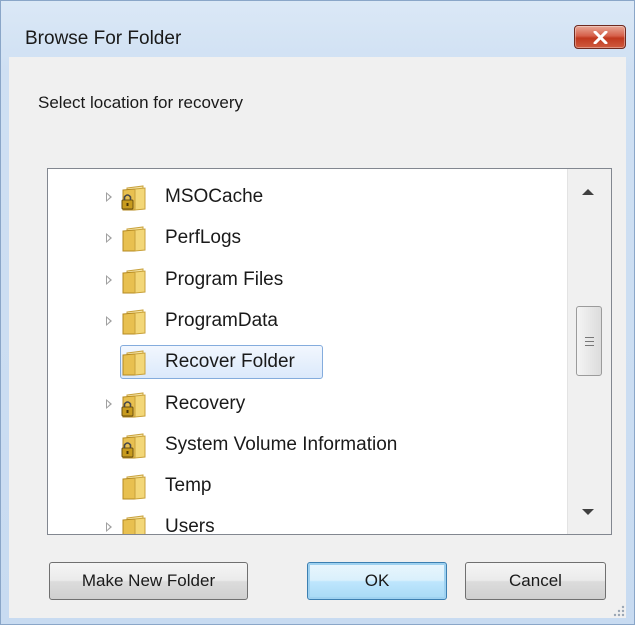 This screenshot has width=635, height=625. What do you see at coordinates (103, 38) in the screenshot?
I see `window-title: Browse For Folder` at bounding box center [103, 38].